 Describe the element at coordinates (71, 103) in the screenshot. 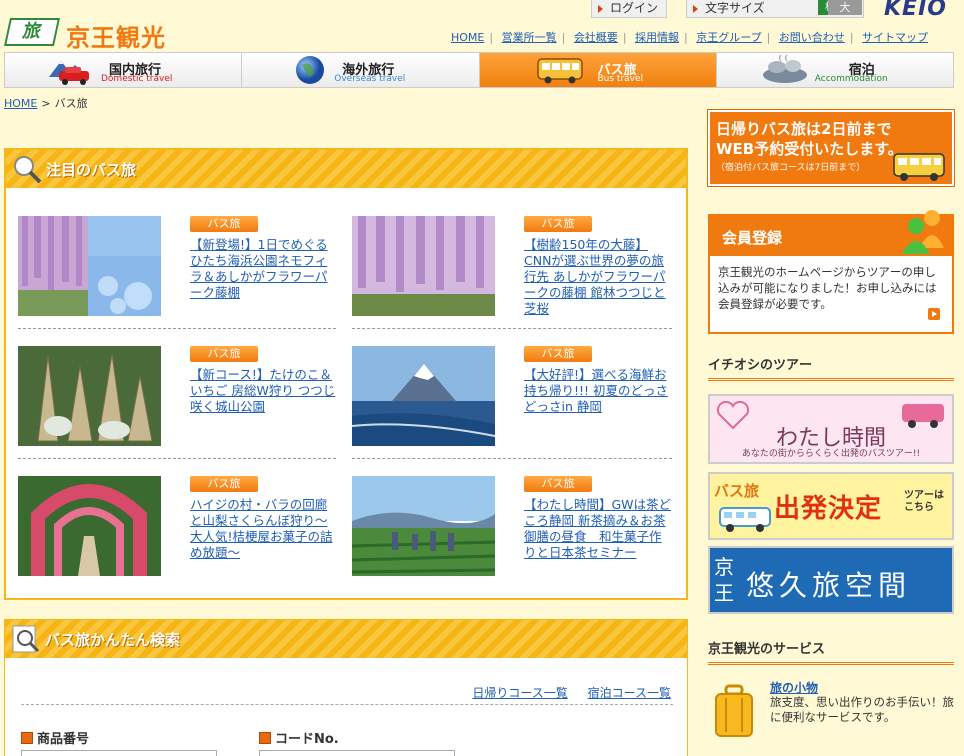

I see `breadcrumb-current: バス旅` at that location.